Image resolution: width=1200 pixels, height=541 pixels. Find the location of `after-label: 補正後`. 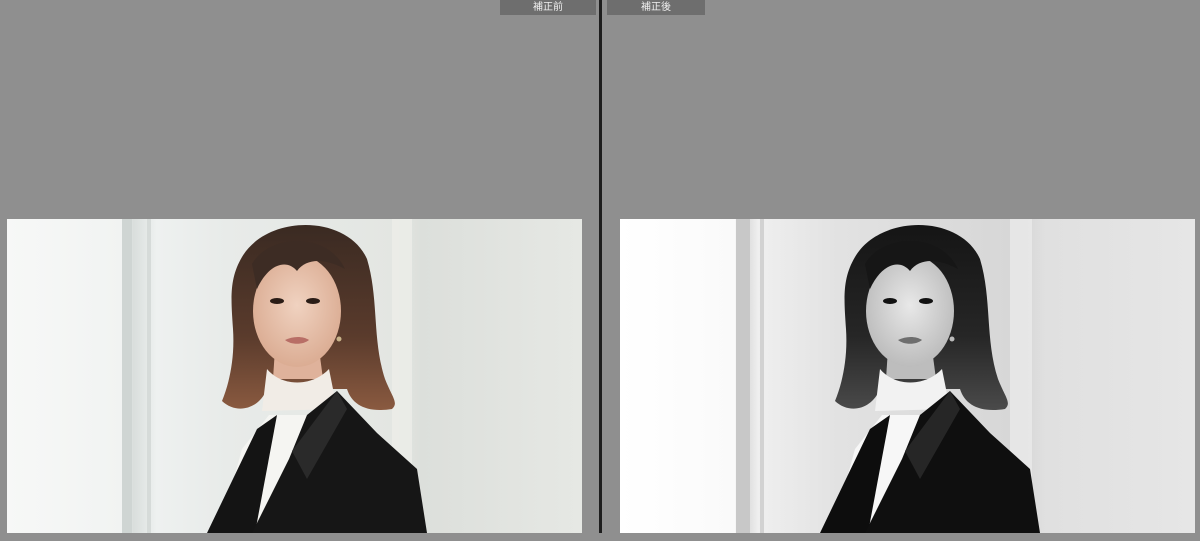

after-label: 補正後 is located at coordinates (656, 7).